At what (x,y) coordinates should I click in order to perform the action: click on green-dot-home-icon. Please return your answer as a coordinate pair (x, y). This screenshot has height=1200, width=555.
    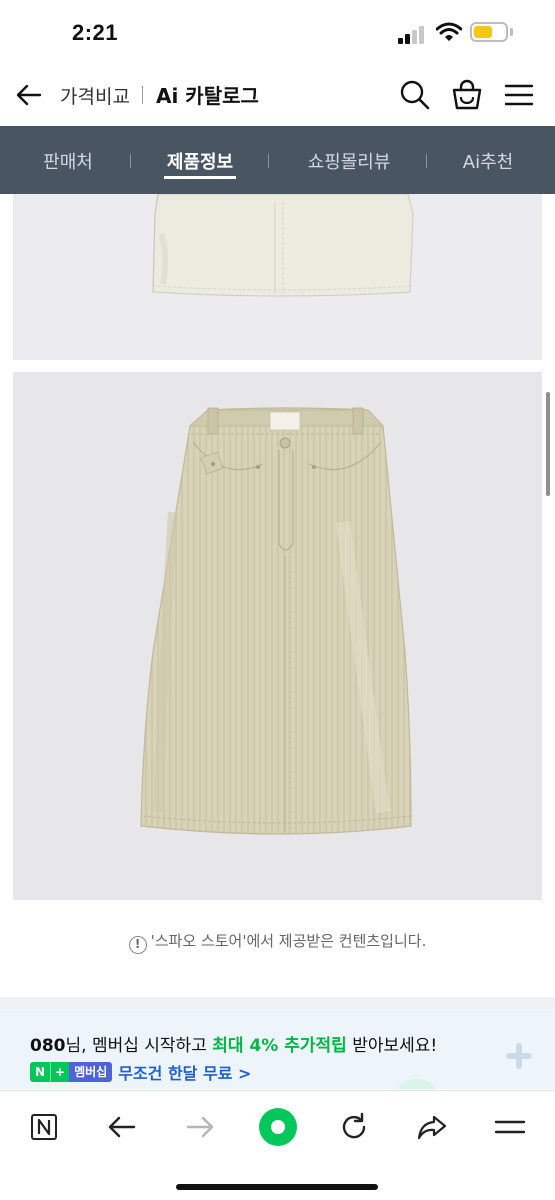
    Looking at the image, I should click on (278, 1127).